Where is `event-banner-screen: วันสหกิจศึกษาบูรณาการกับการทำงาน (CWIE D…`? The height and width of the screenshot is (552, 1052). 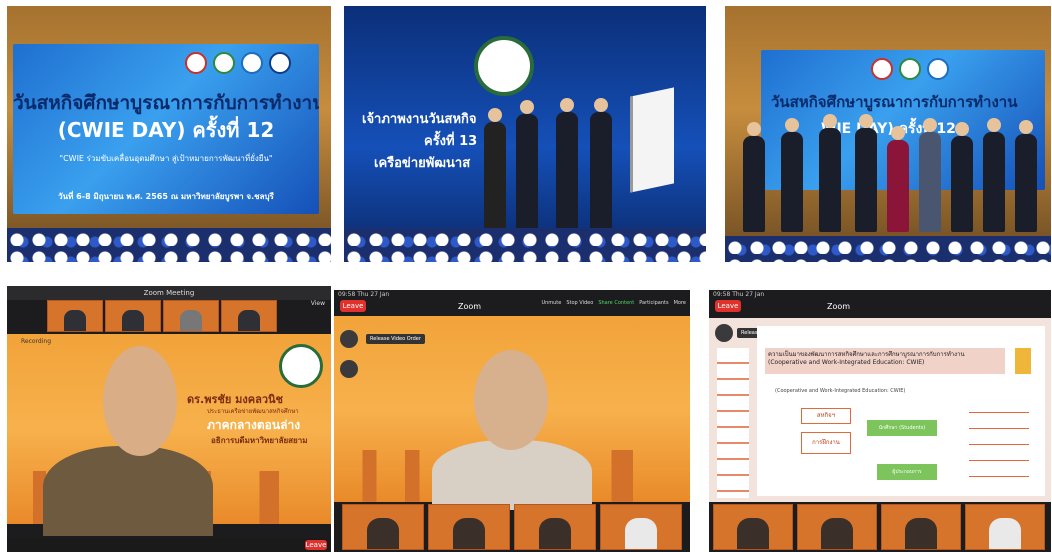
event-banner-screen: วันสหกิจศึกษาบูรณาการกับการทำงาน (CWIE D… is located at coordinates (166, 129).